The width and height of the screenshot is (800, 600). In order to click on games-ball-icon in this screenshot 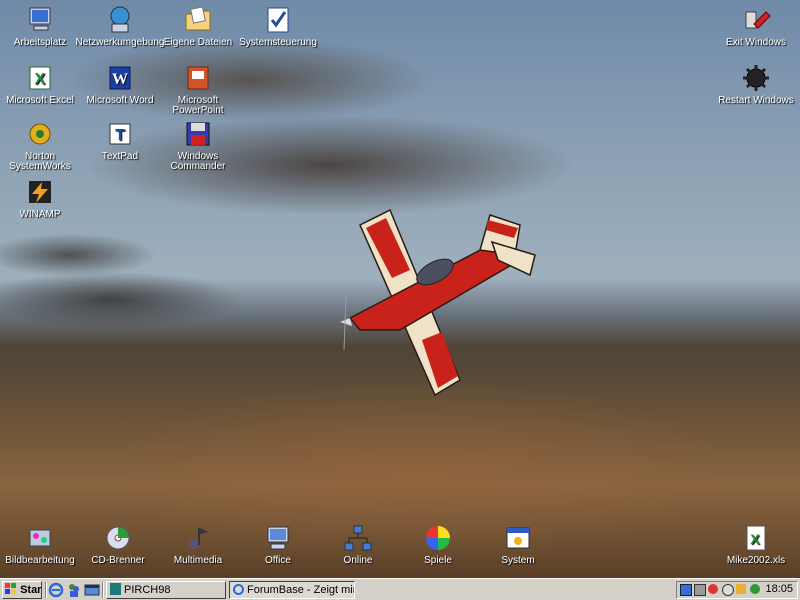, I will do `click(438, 538)`.